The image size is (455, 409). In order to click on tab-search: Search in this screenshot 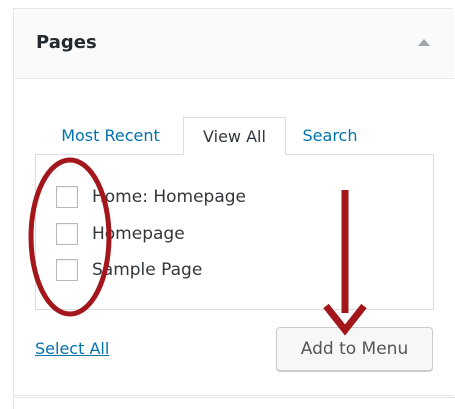, I will do `click(330, 136)`.